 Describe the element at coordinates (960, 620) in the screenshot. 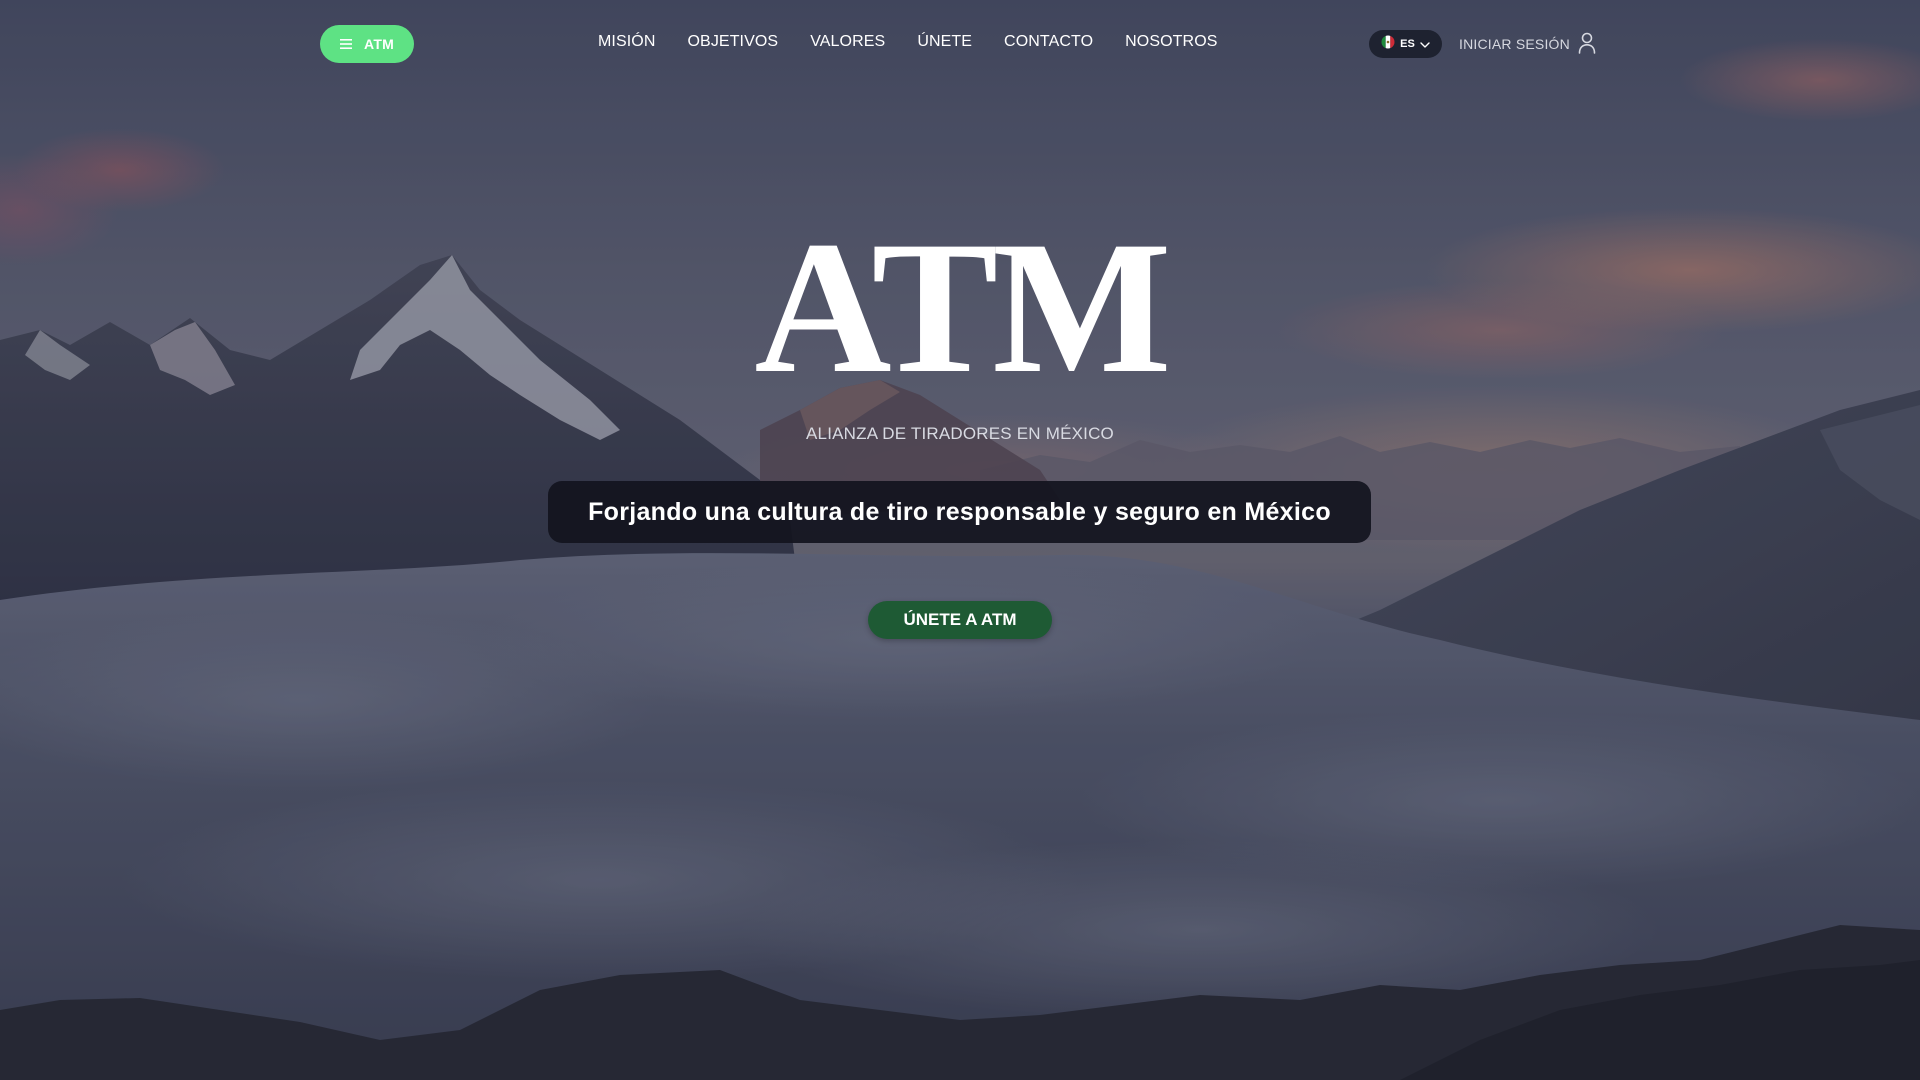

I see `join-atm-button: ÚNETE A ATM` at that location.